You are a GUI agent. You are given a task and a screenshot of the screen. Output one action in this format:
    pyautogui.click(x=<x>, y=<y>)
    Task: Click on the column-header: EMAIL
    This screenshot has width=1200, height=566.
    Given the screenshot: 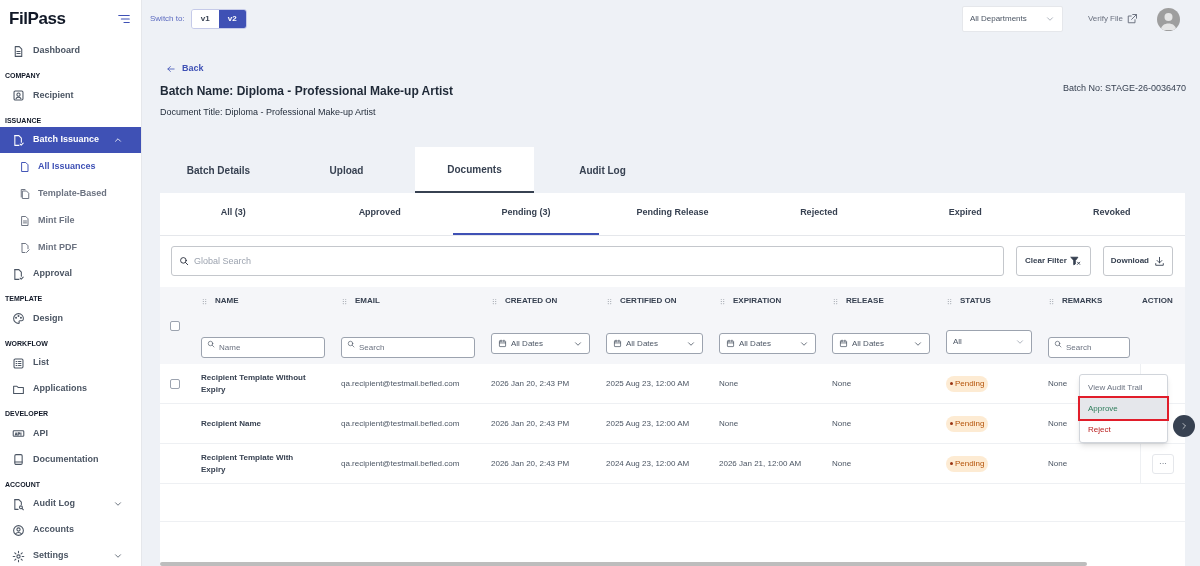 What is the action you would take?
    pyautogui.click(x=367, y=301)
    